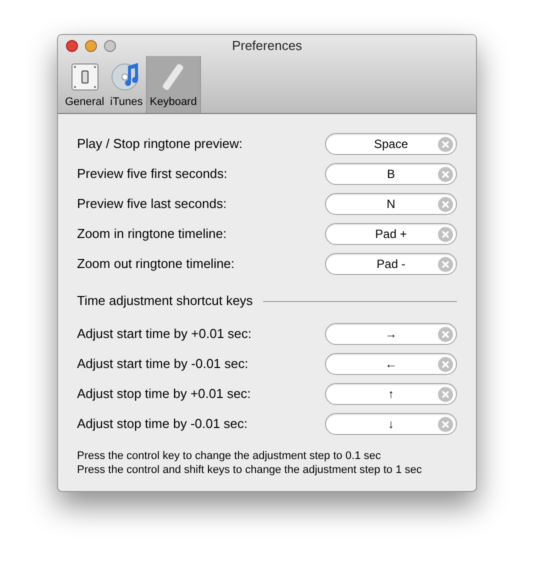 This screenshot has height=571, width=534. Describe the element at coordinates (250, 470) in the screenshot. I see `hint-text: Press the control and shift keys to change the adjustment step to 1 sec` at that location.